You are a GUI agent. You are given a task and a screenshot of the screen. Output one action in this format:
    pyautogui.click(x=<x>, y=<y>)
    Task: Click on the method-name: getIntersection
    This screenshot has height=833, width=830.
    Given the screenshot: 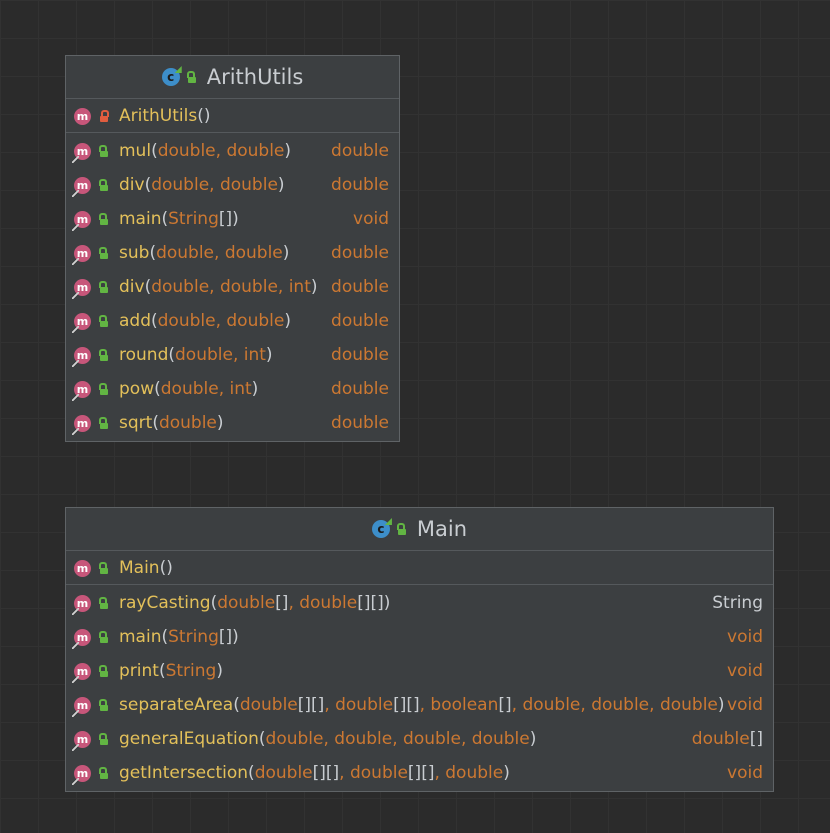 What is the action you would take?
    pyautogui.click(x=184, y=773)
    